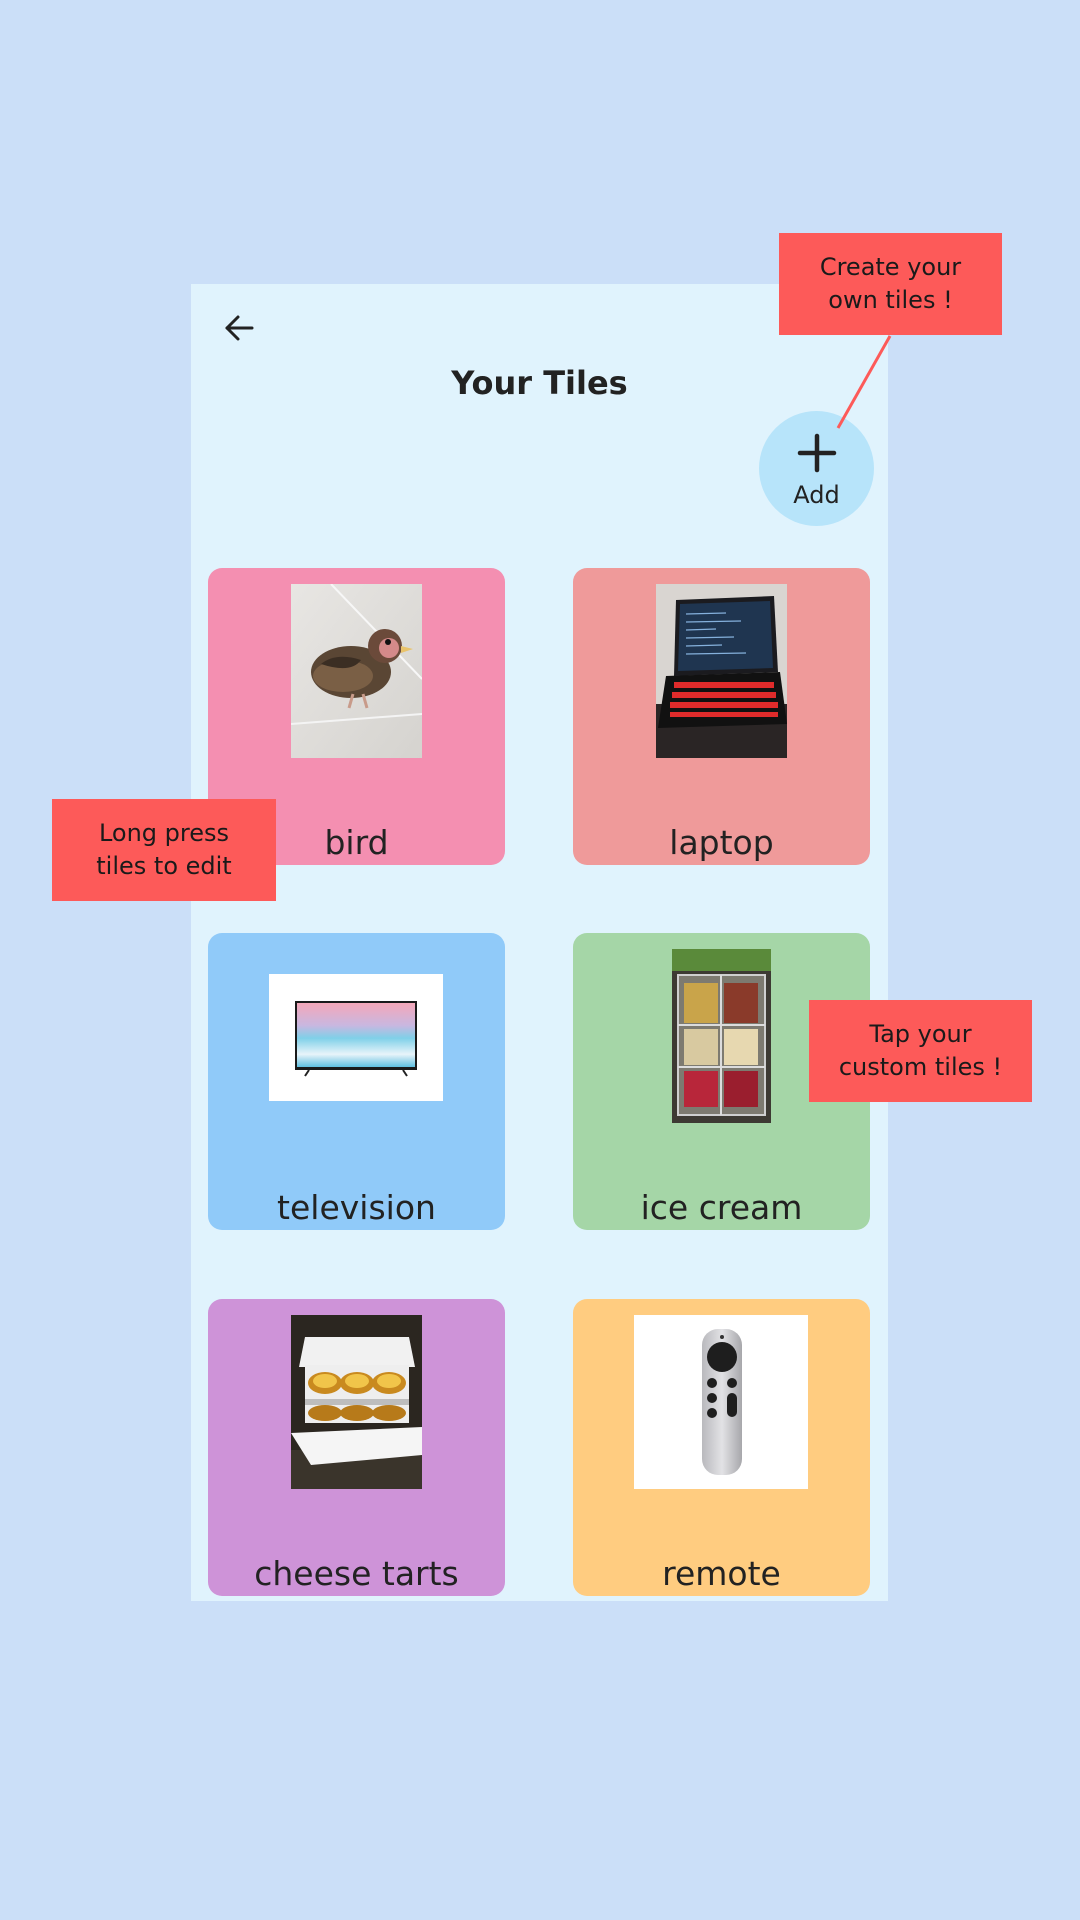 This screenshot has width=1080, height=1920. Describe the element at coordinates (721, 1573) in the screenshot. I see `tile-label: remote` at that location.